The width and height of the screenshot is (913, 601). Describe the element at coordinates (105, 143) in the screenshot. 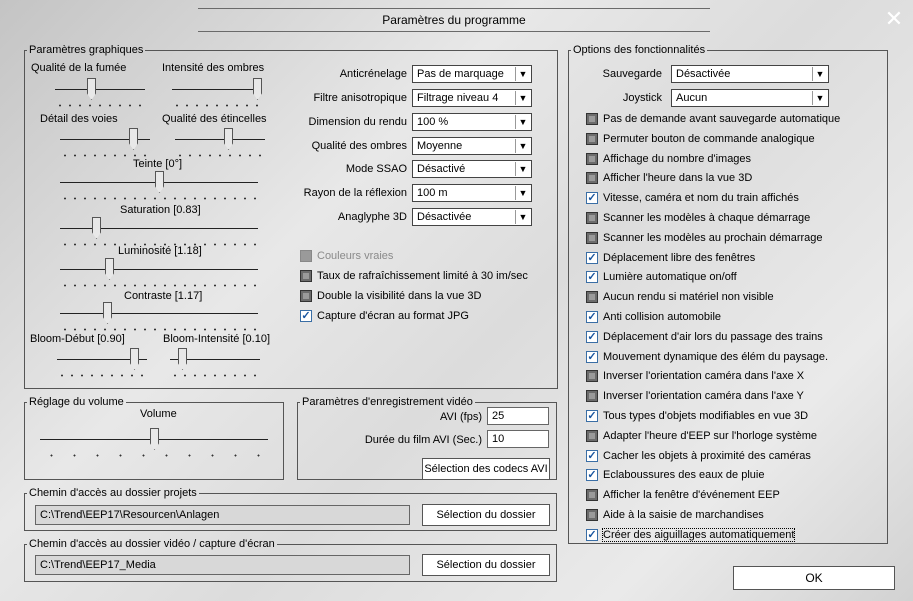

I see `track-detail-slider` at that location.